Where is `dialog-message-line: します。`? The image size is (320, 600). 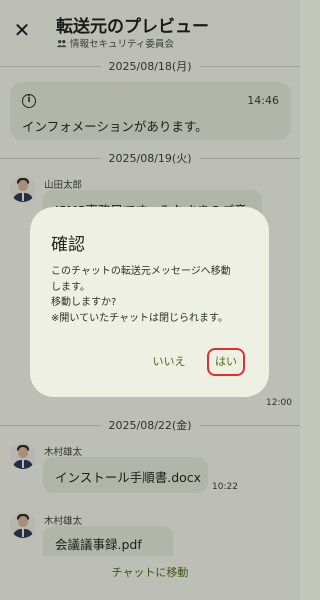 dialog-message-line: します。 is located at coordinates (70, 287).